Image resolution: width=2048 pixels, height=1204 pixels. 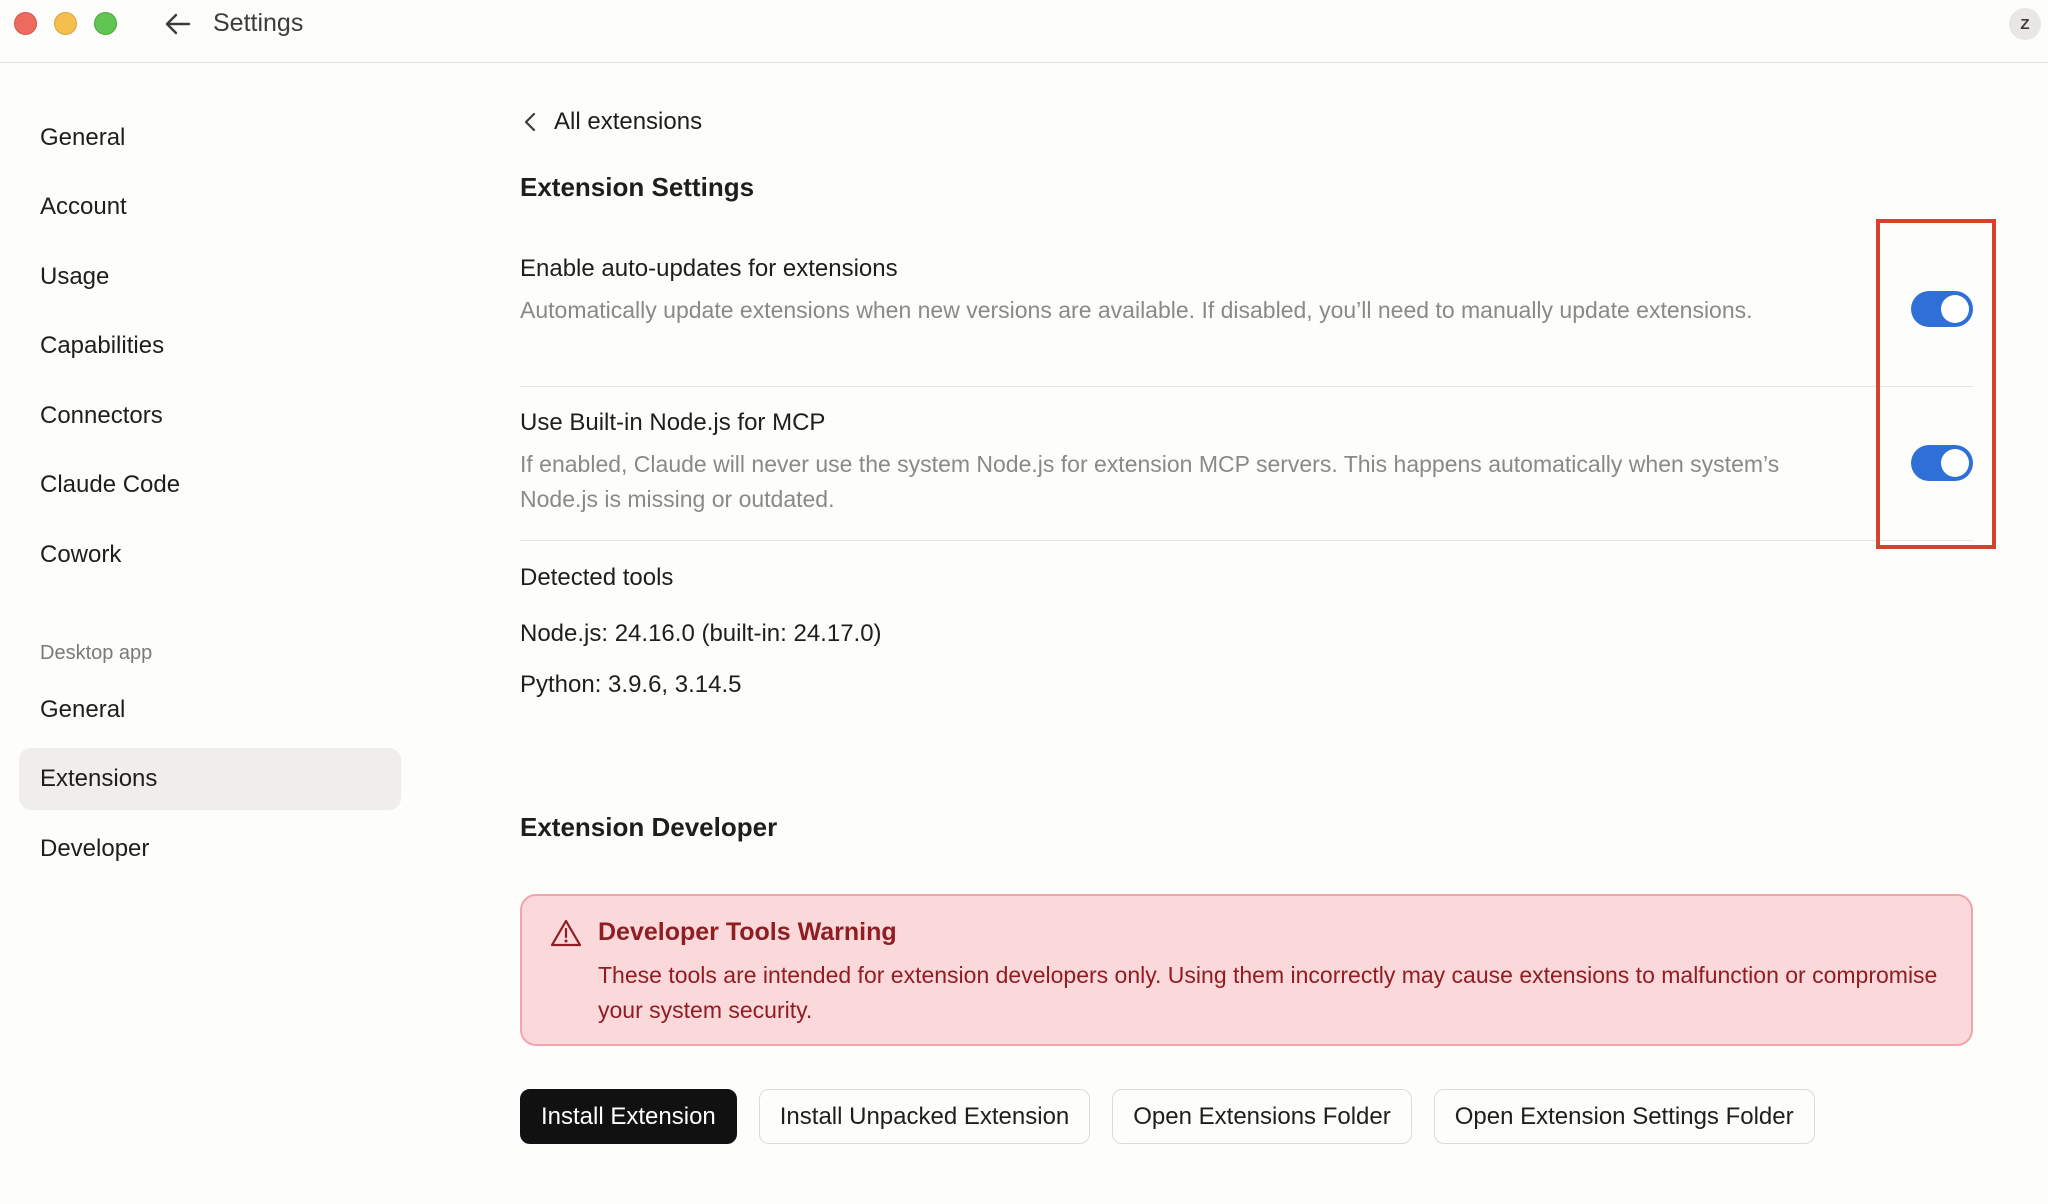 What do you see at coordinates (105, 23) in the screenshot?
I see `window-maximize-button` at bounding box center [105, 23].